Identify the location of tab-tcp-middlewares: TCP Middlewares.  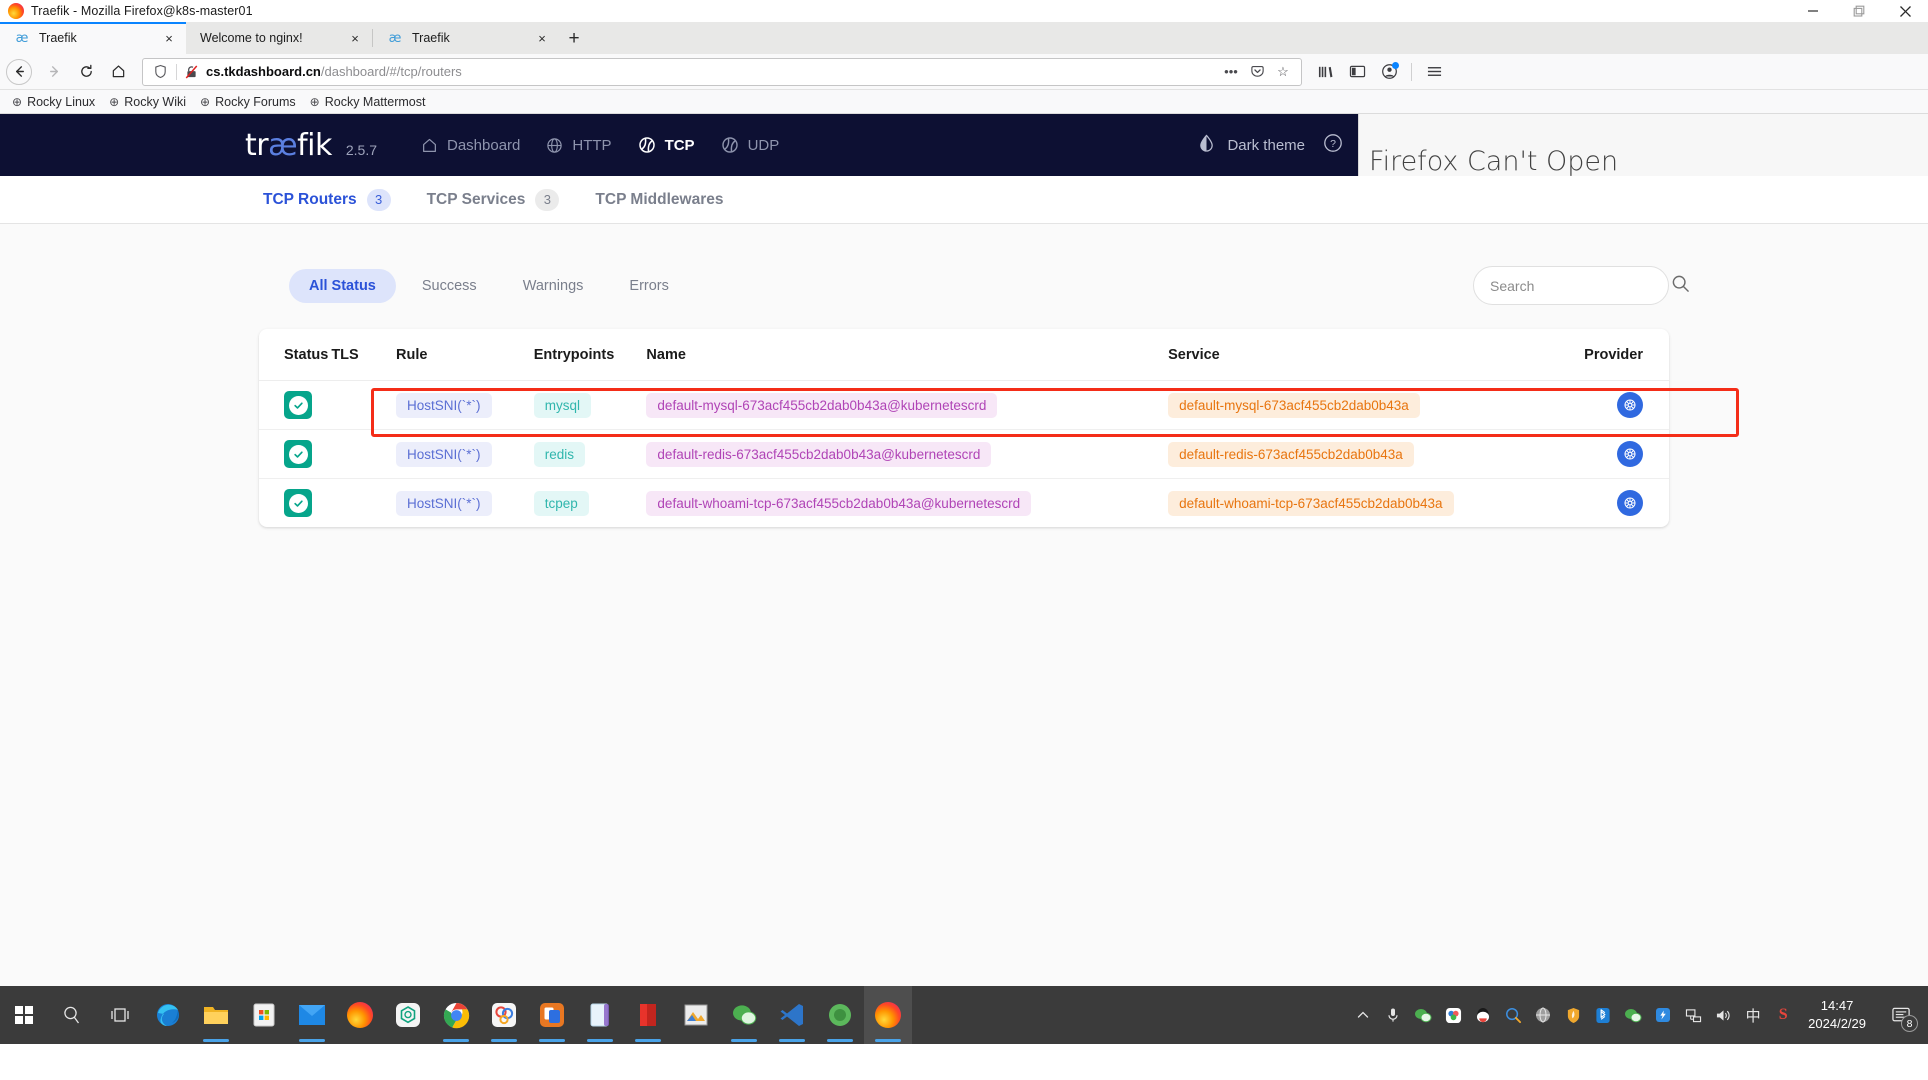
(659, 200).